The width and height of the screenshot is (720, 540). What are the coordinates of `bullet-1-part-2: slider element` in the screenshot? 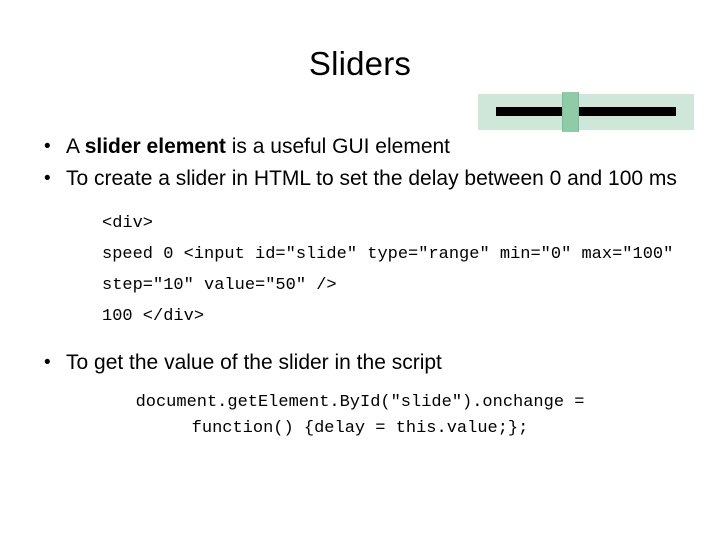 It's located at (155, 146).